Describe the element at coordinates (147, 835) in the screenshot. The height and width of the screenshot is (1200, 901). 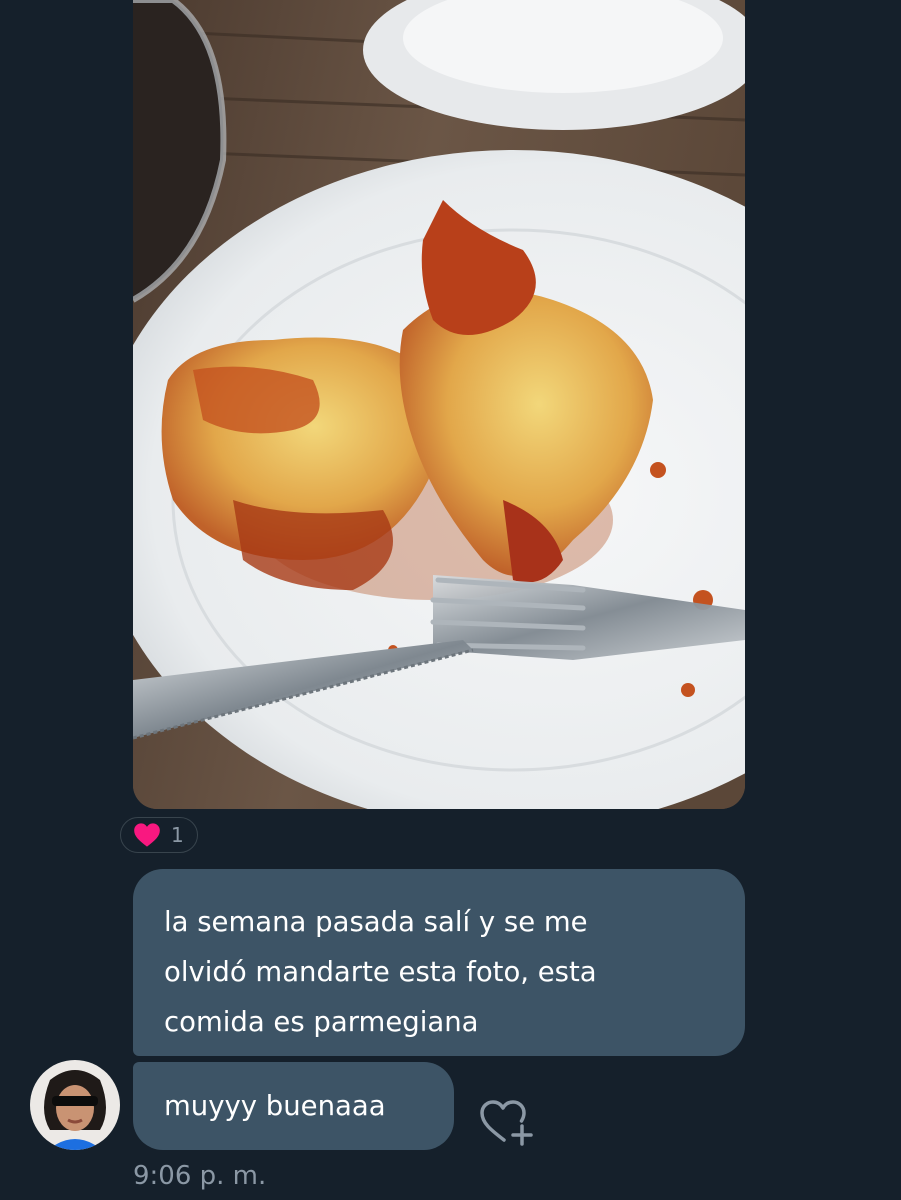
I see `heart-icon` at that location.